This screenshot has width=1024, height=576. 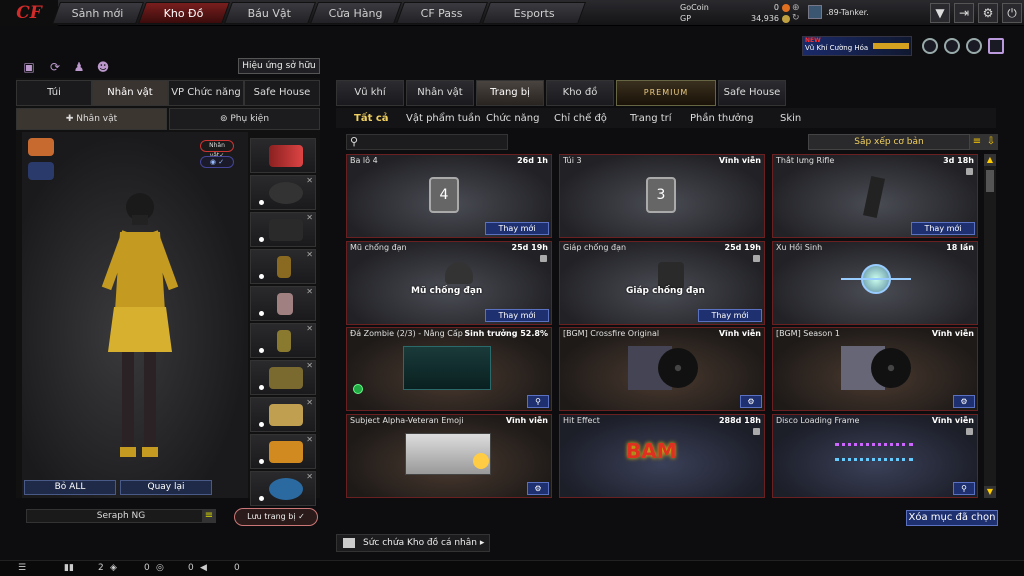 What do you see at coordinates (875, 283) in the screenshot?
I see `item-card: Xu Hồi Sinh 18 lần` at bounding box center [875, 283].